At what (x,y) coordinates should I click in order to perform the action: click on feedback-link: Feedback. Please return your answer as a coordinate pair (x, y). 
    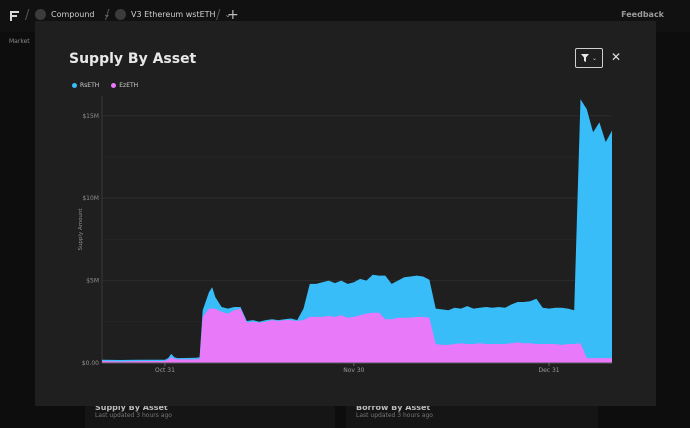
    Looking at the image, I should click on (642, 14).